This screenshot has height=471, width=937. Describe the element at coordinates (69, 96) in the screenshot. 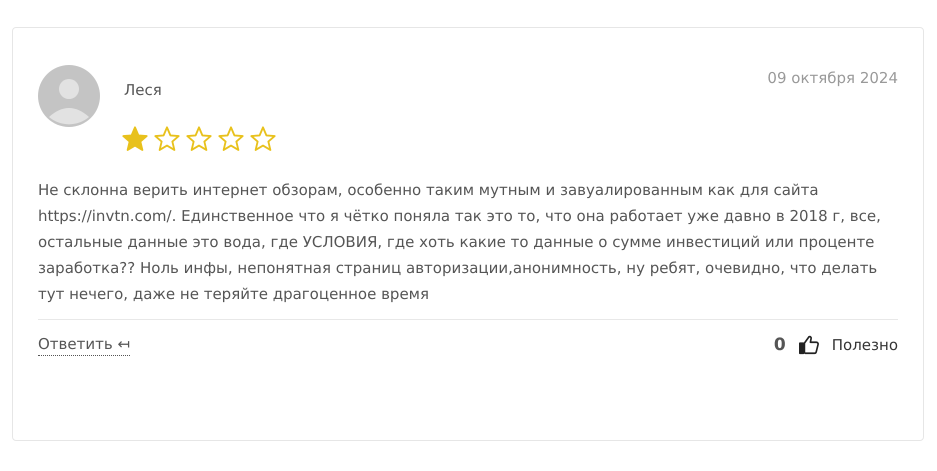

I see `avatar-icon` at that location.